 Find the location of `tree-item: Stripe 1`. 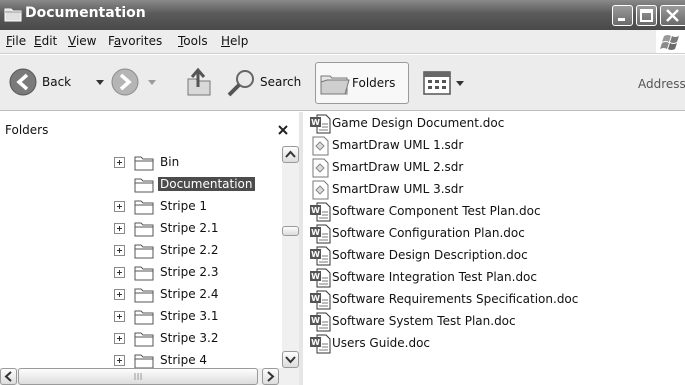

tree-item: Stripe 1 is located at coordinates (141, 207).